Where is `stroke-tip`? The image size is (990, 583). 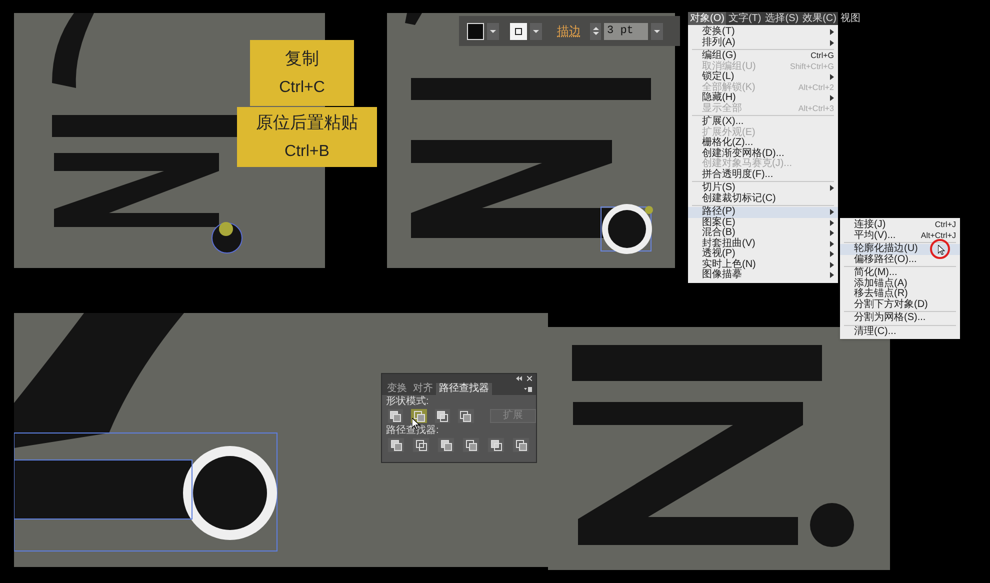
stroke-tip is located at coordinates (413, 19).